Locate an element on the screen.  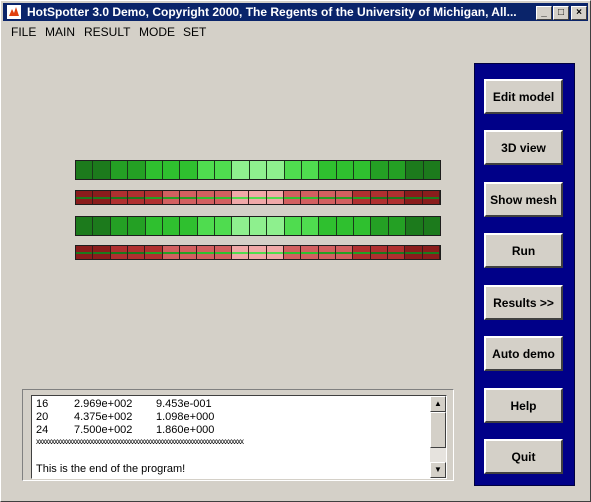
end-message: This is the end of the program! is located at coordinates (111, 469).